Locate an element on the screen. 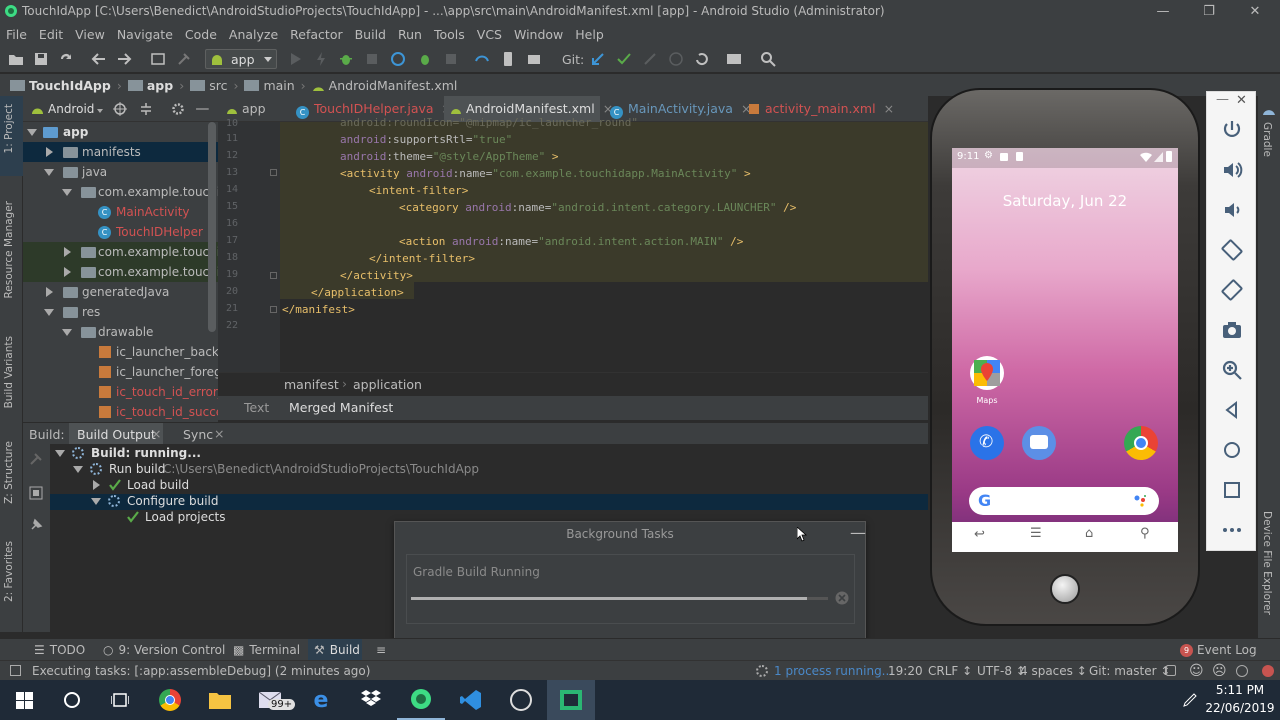 This screenshot has height=720, width=1280. tab-terminal: ▩ Terminal is located at coordinates (266, 650).